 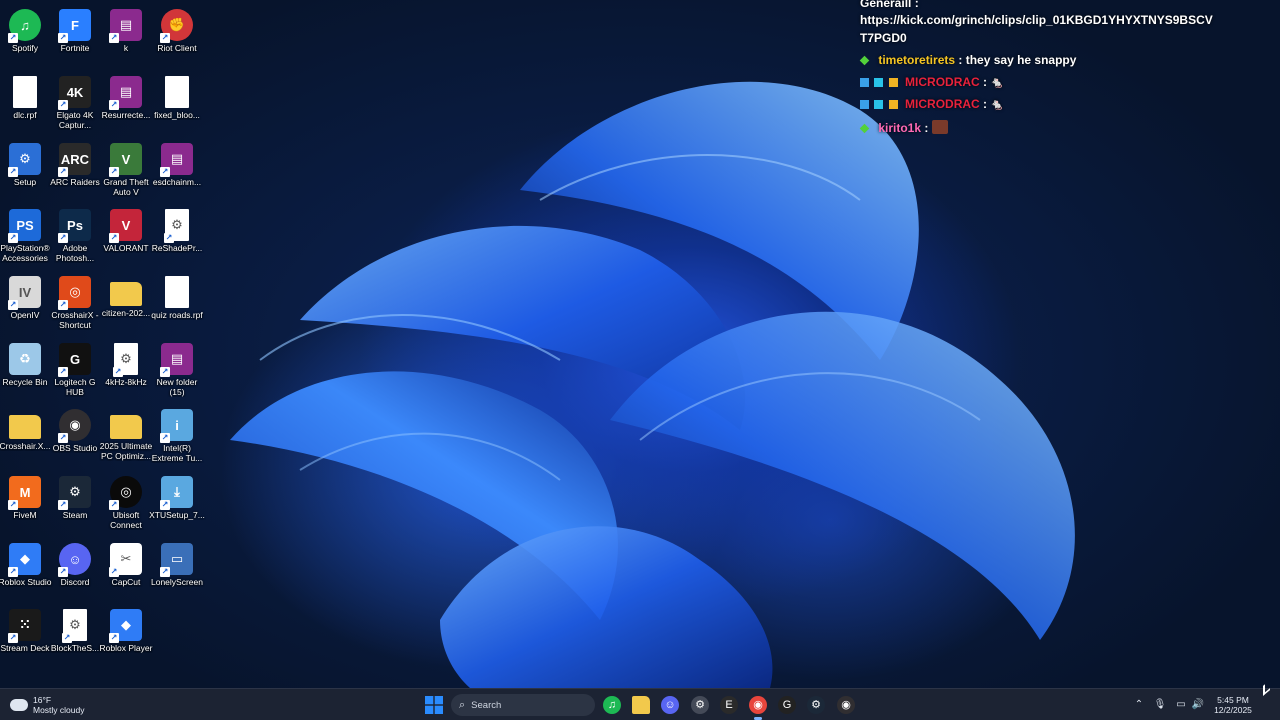 I want to click on badge-icon, so click(x=864, y=82).